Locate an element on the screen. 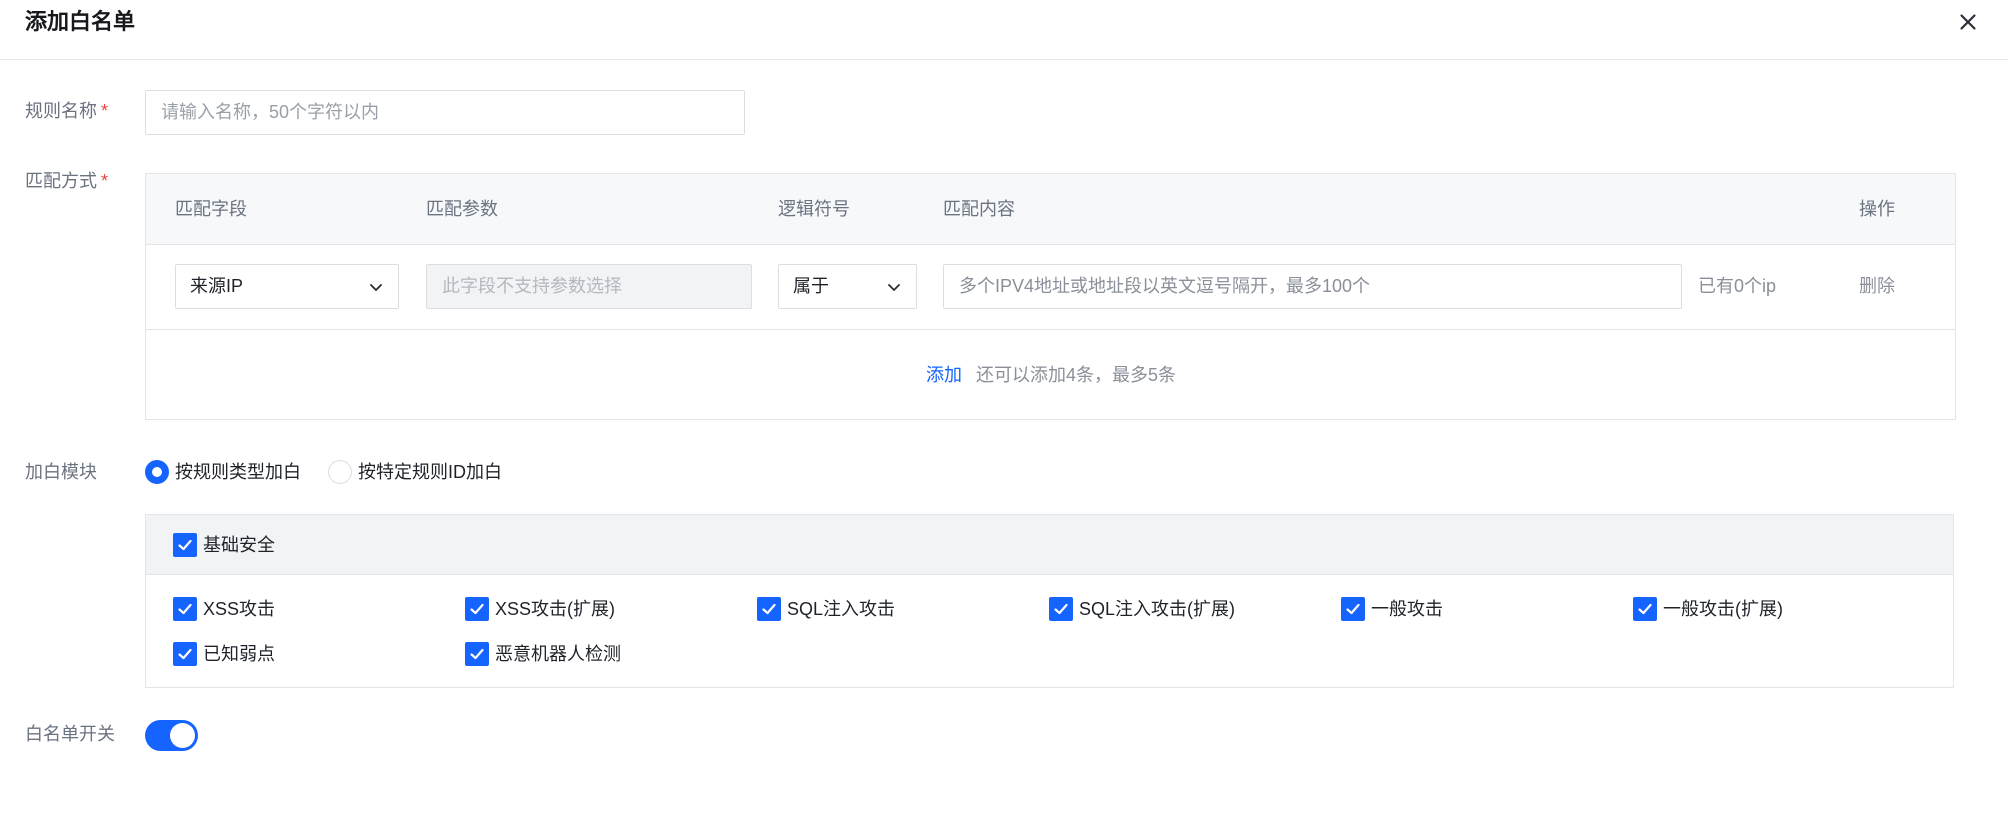 The height and width of the screenshot is (837, 2008). checkbox-known-vuln: 已知弱点 is located at coordinates (224, 654).